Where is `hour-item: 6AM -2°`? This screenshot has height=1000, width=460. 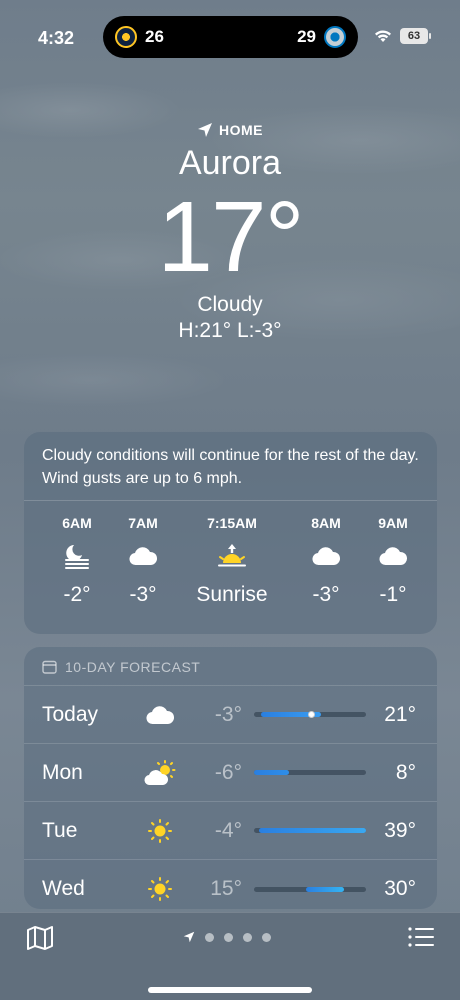 hour-item: 6AM -2° is located at coordinates (77, 574).